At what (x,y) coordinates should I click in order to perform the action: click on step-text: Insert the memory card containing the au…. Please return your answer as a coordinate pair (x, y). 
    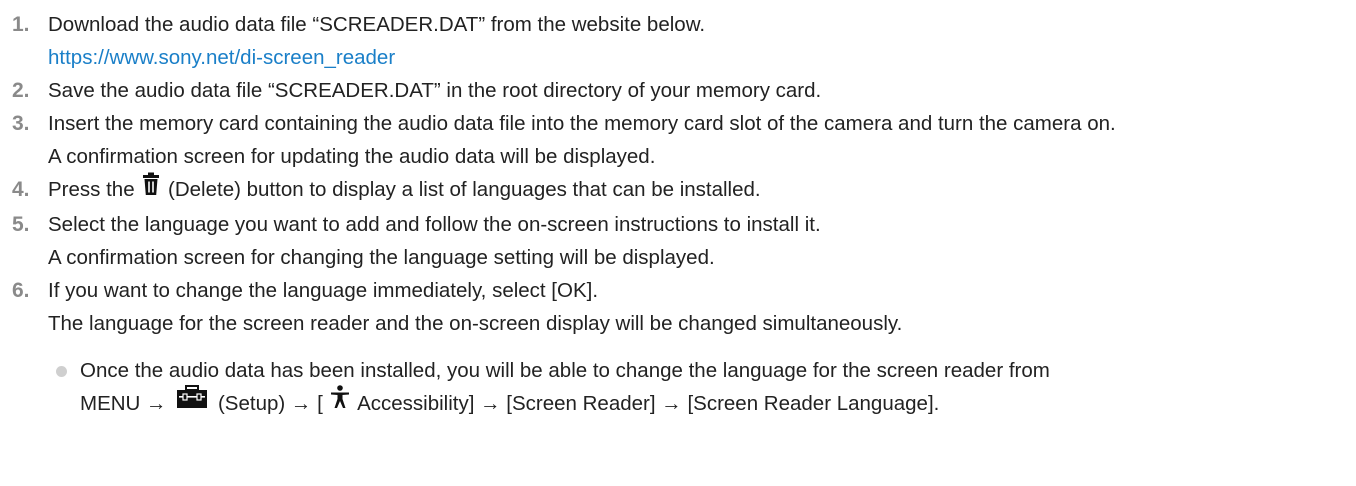
    Looking at the image, I should click on (582, 123).